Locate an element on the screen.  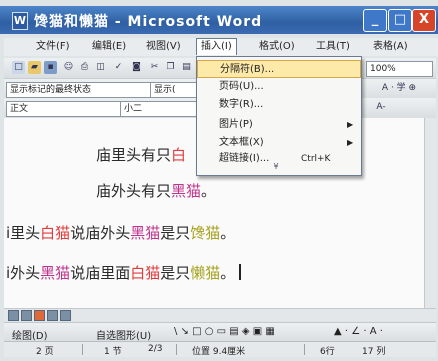
research-icon: ◙ is located at coordinates (136, 67).